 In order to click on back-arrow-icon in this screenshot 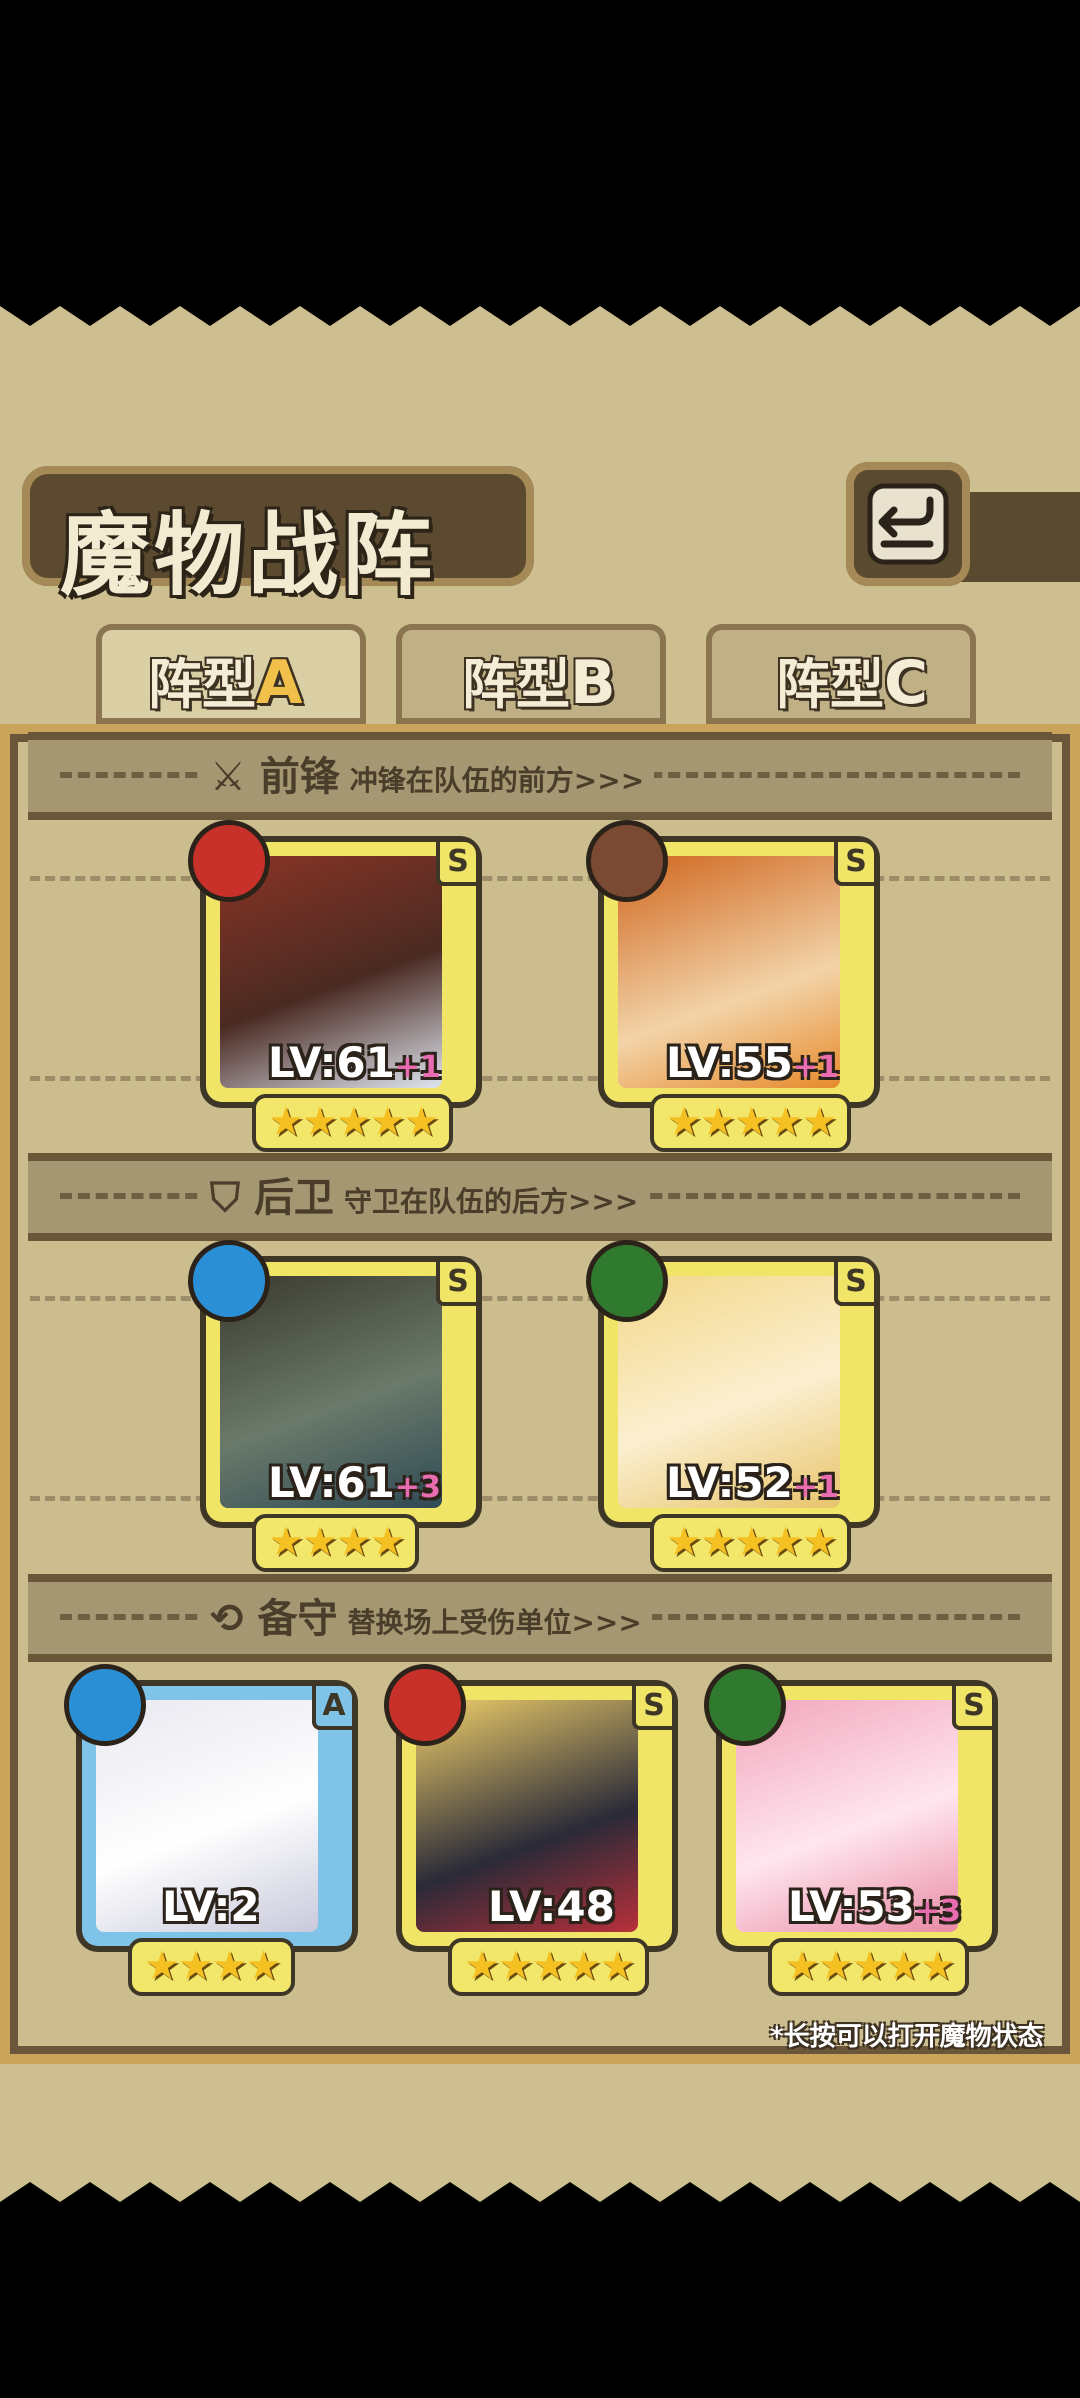, I will do `click(908, 524)`.